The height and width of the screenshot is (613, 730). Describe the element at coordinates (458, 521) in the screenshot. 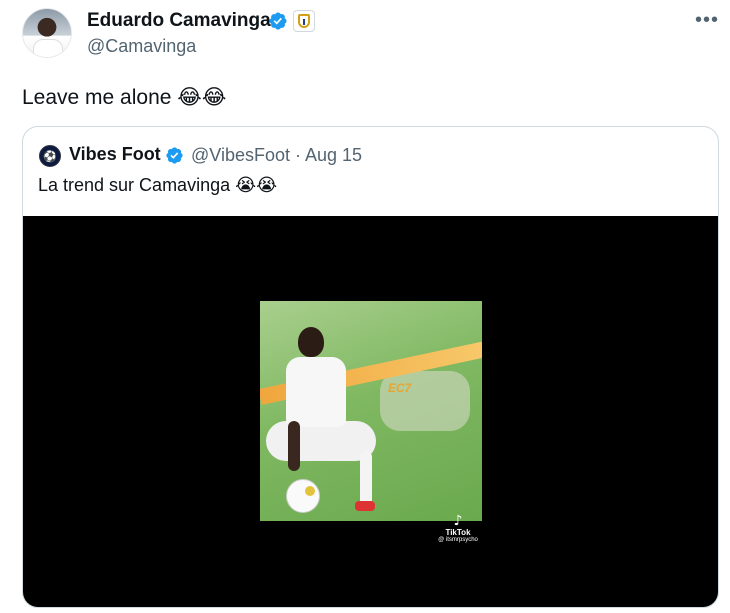

I see `tiktok-logo-icon: ♪` at that location.